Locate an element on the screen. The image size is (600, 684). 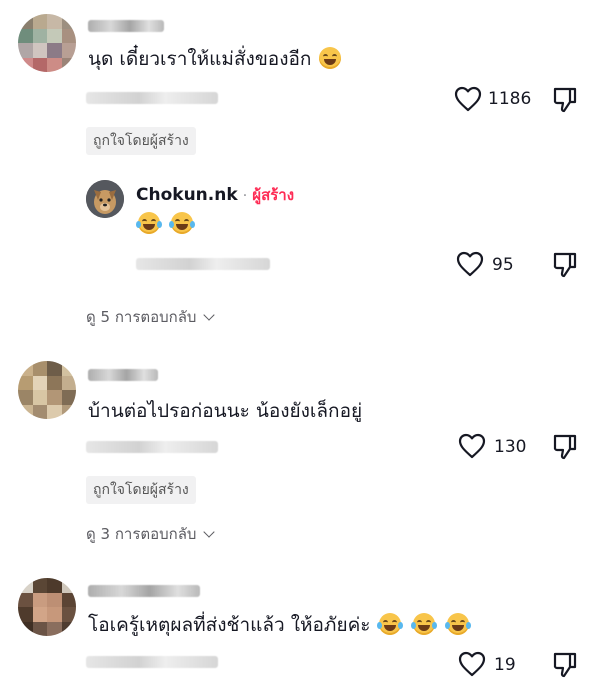
comment-text-content: นุด เดี๋ยวเราให้แม่สั่งของอีก is located at coordinates (200, 59).